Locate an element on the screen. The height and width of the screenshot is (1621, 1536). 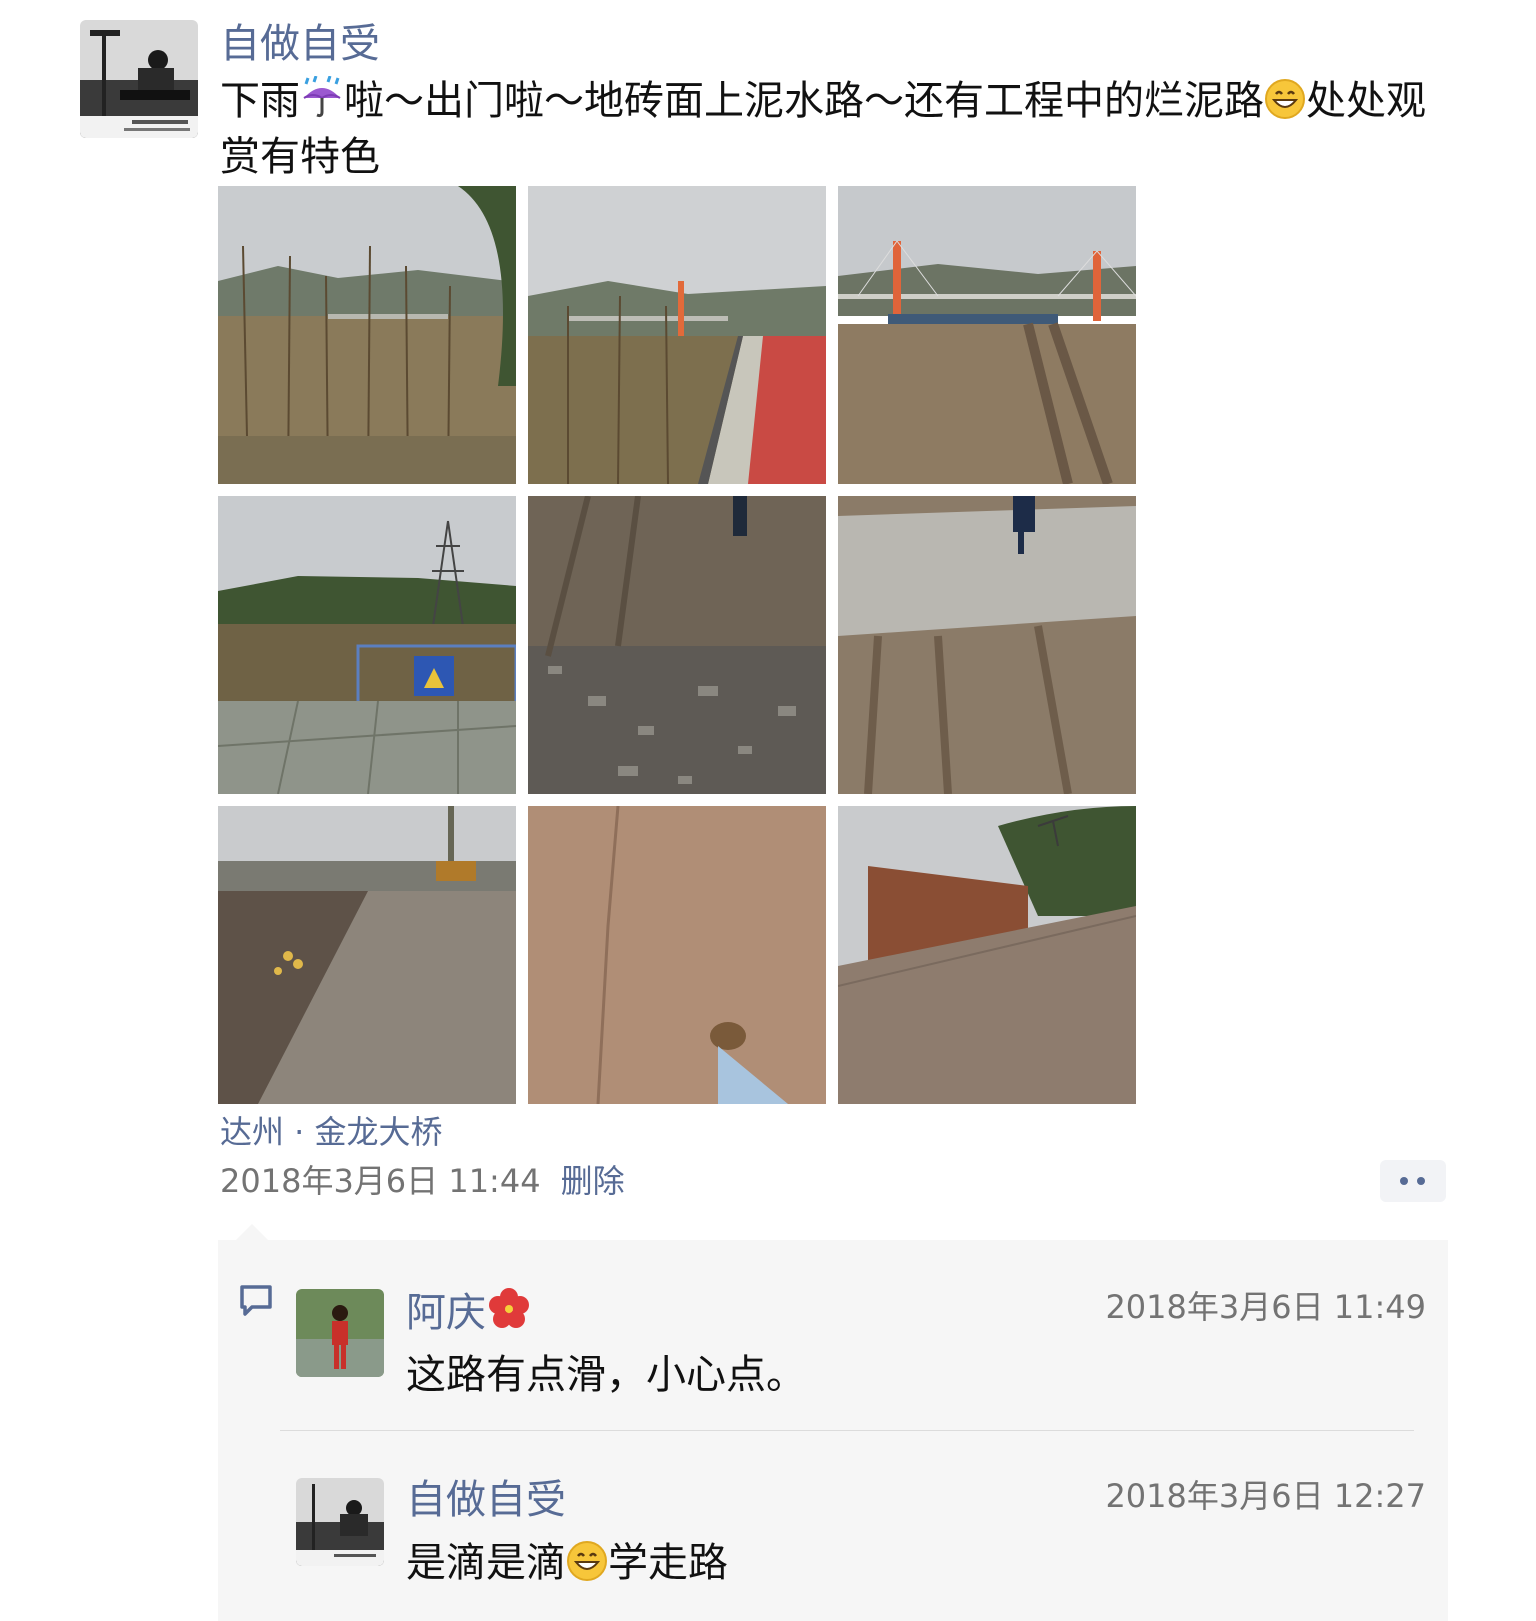
comment-text-part2: 学走路 is located at coordinates (668, 1563).